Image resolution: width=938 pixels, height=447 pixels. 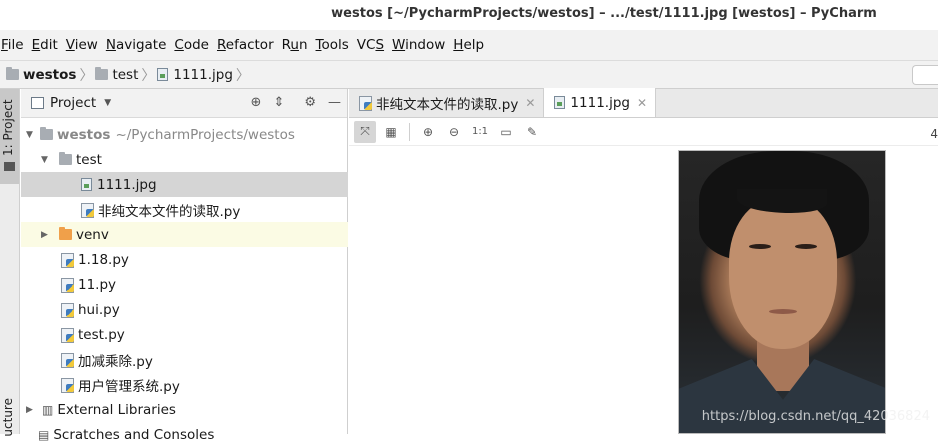 I want to click on dropdown-arrow-icon: ▼, so click(x=107, y=103).